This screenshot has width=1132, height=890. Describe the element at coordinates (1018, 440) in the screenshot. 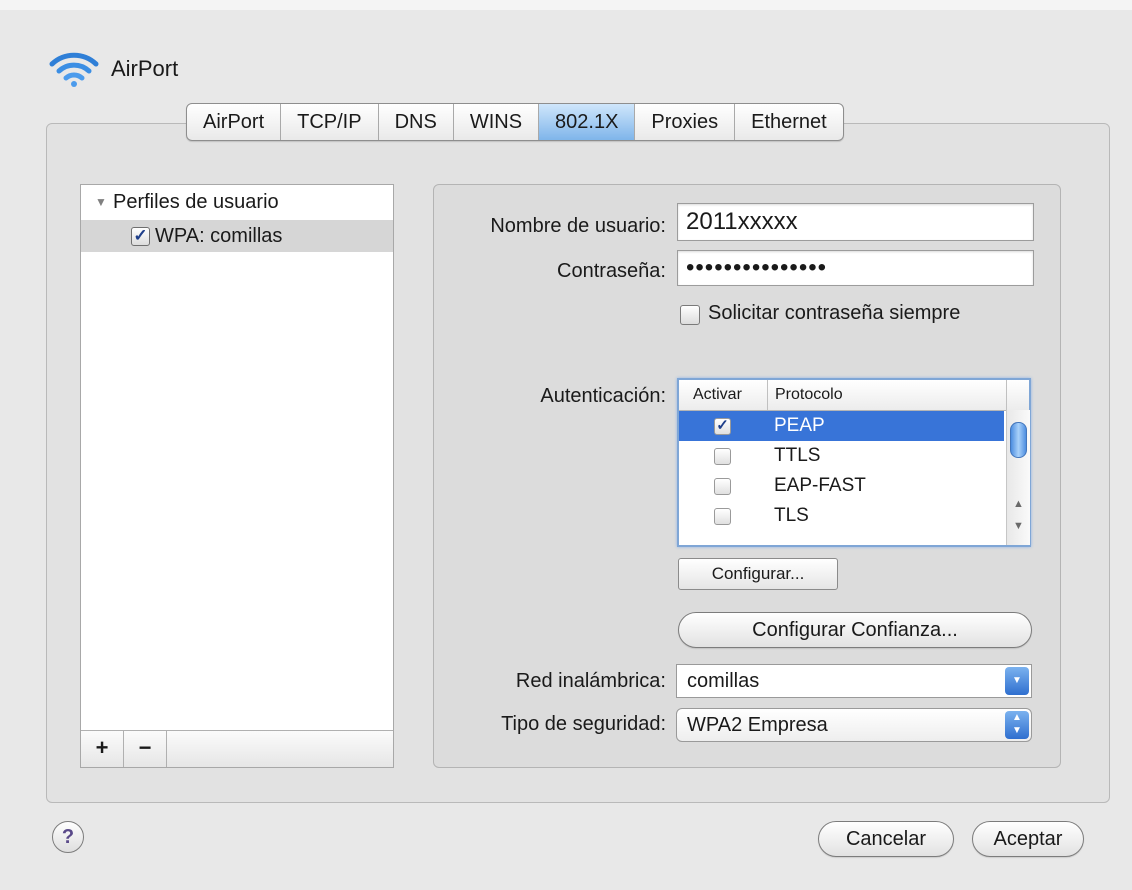

I see `scrollbar-thumb` at that location.